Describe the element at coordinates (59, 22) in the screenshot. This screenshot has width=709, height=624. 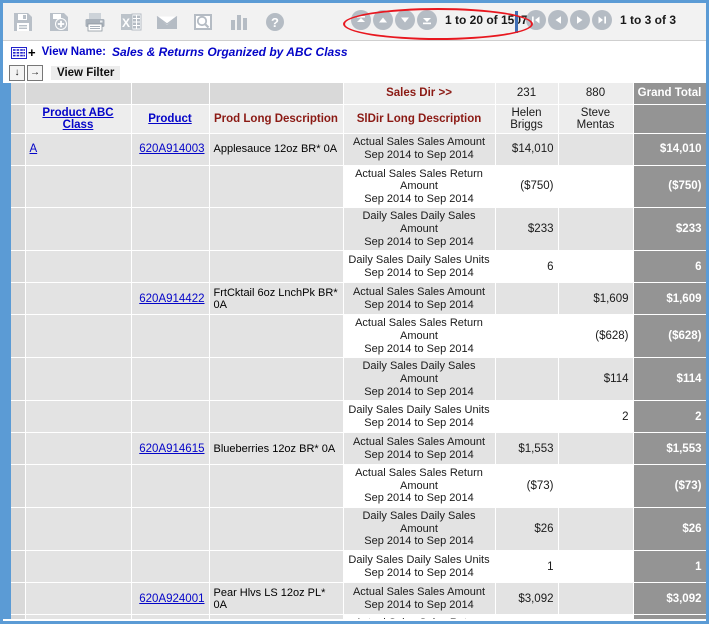
I see `save-as-icon` at that location.